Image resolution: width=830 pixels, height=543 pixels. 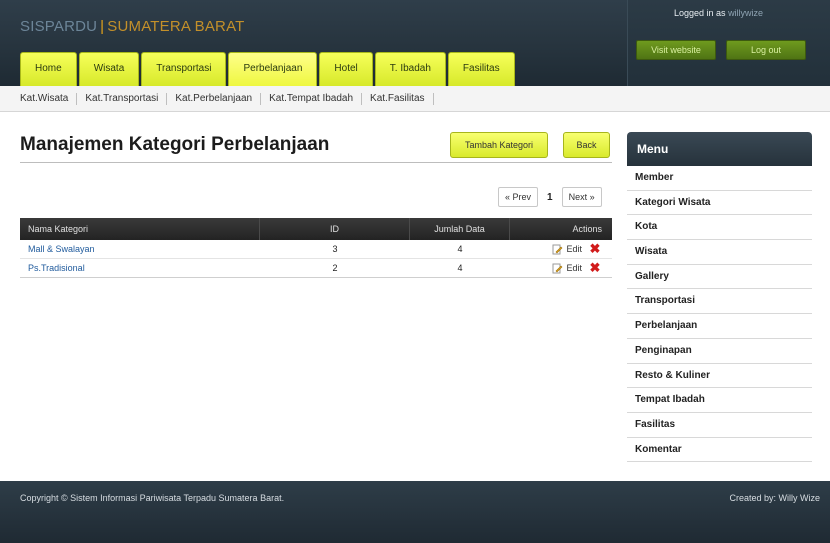 I want to click on title-divider, so click(x=316, y=162).